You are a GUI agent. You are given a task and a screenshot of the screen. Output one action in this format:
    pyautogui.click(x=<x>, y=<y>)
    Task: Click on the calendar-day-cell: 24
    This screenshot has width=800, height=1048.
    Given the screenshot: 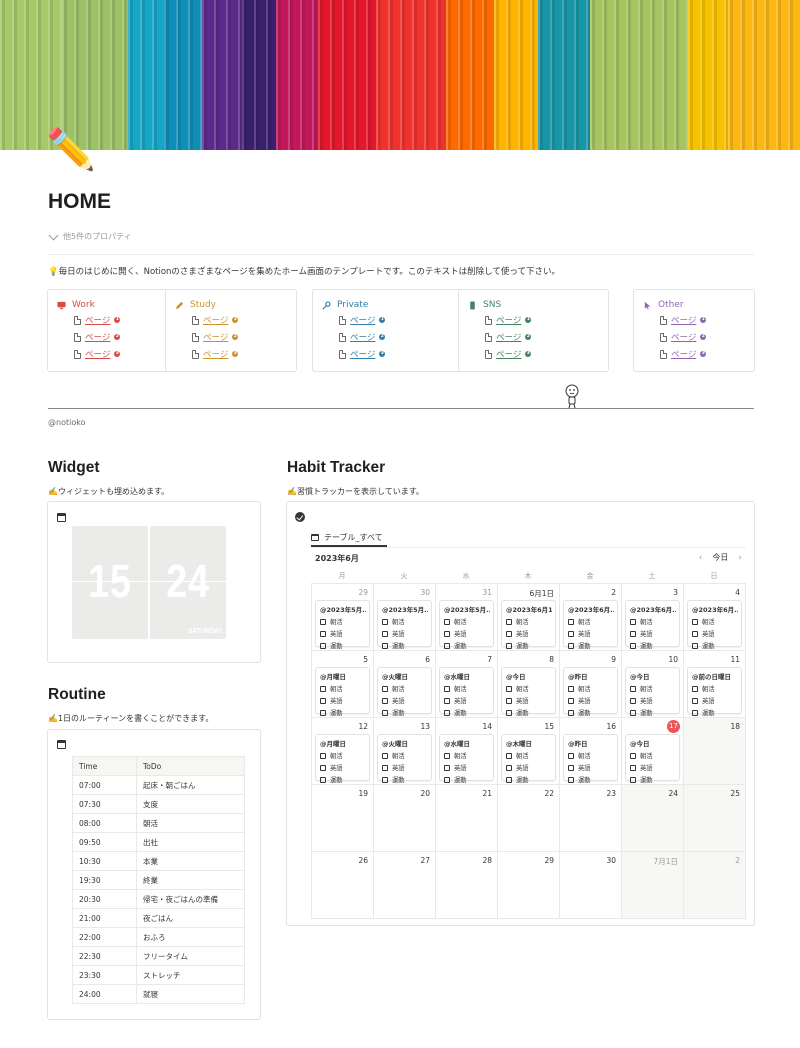 What is the action you would take?
    pyautogui.click(x=653, y=818)
    